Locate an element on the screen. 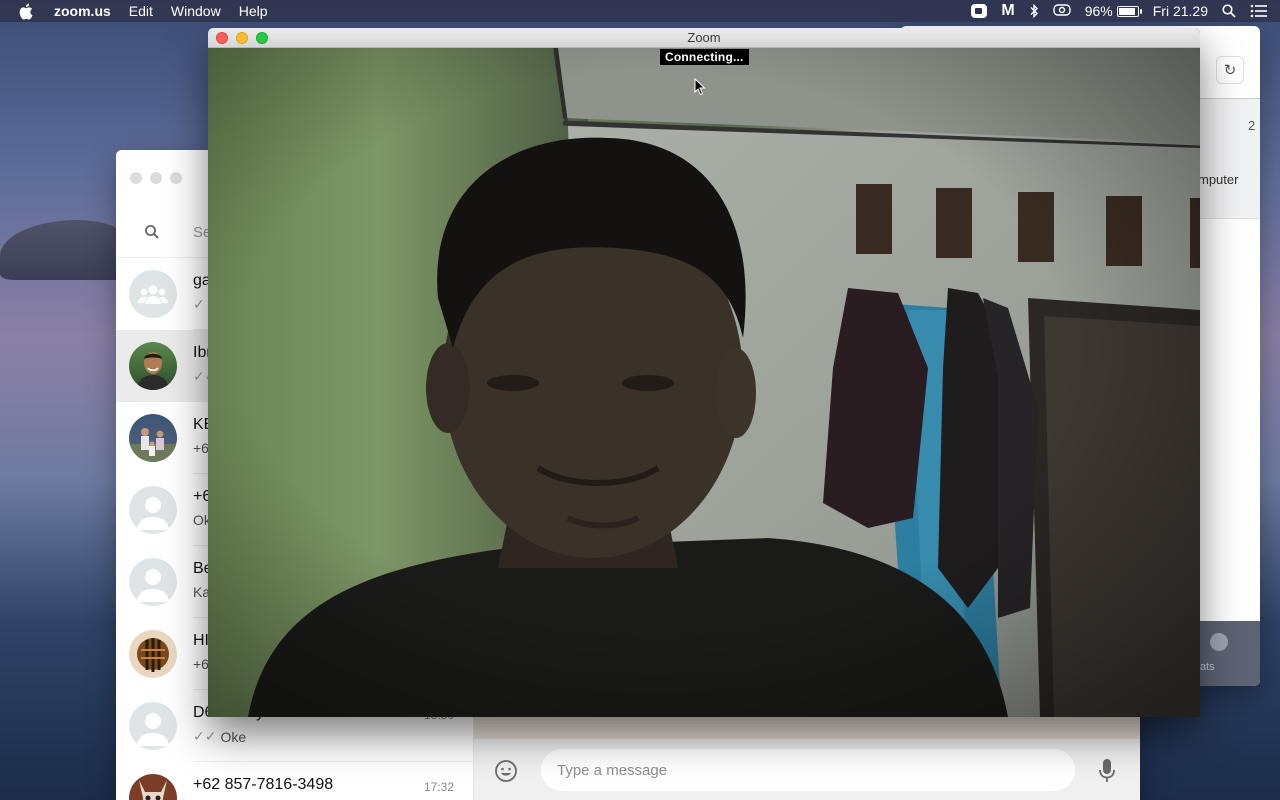 The image size is (1280, 800). emoji-icon is located at coordinates (506, 773).